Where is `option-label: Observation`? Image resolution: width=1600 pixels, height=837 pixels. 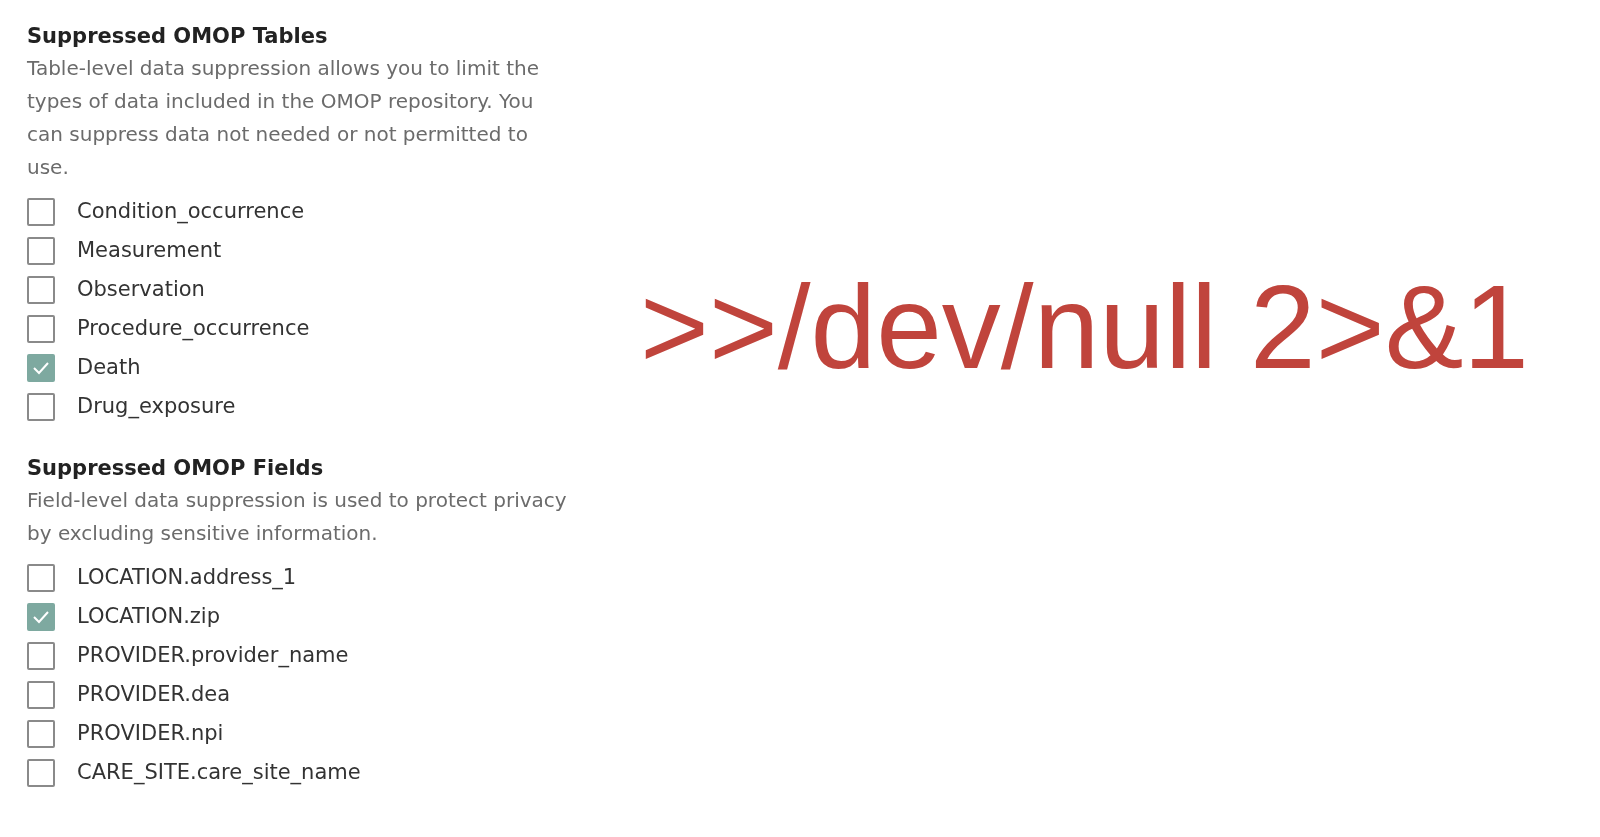
option-label: Observation is located at coordinates (141, 289).